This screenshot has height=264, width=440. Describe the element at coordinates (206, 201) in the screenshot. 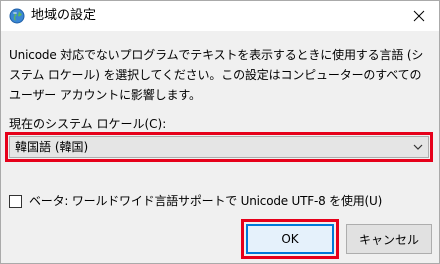

I see `utf8-beta-label: ベータ: ワールドワイド言語サポートで Unicode UTF-8 を使用(U)` at that location.